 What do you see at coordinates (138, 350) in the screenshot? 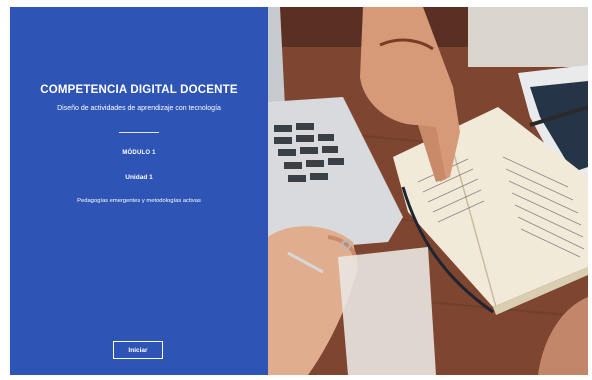
I see `start-button: Iniciar` at bounding box center [138, 350].